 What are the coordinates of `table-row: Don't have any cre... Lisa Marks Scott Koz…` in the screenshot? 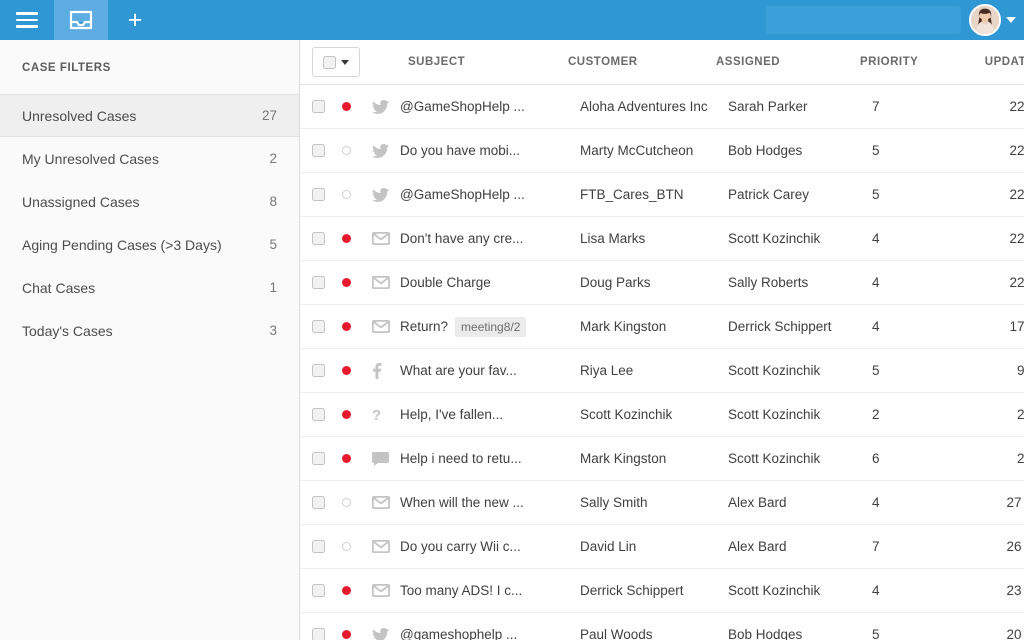 It's located at (662, 239).